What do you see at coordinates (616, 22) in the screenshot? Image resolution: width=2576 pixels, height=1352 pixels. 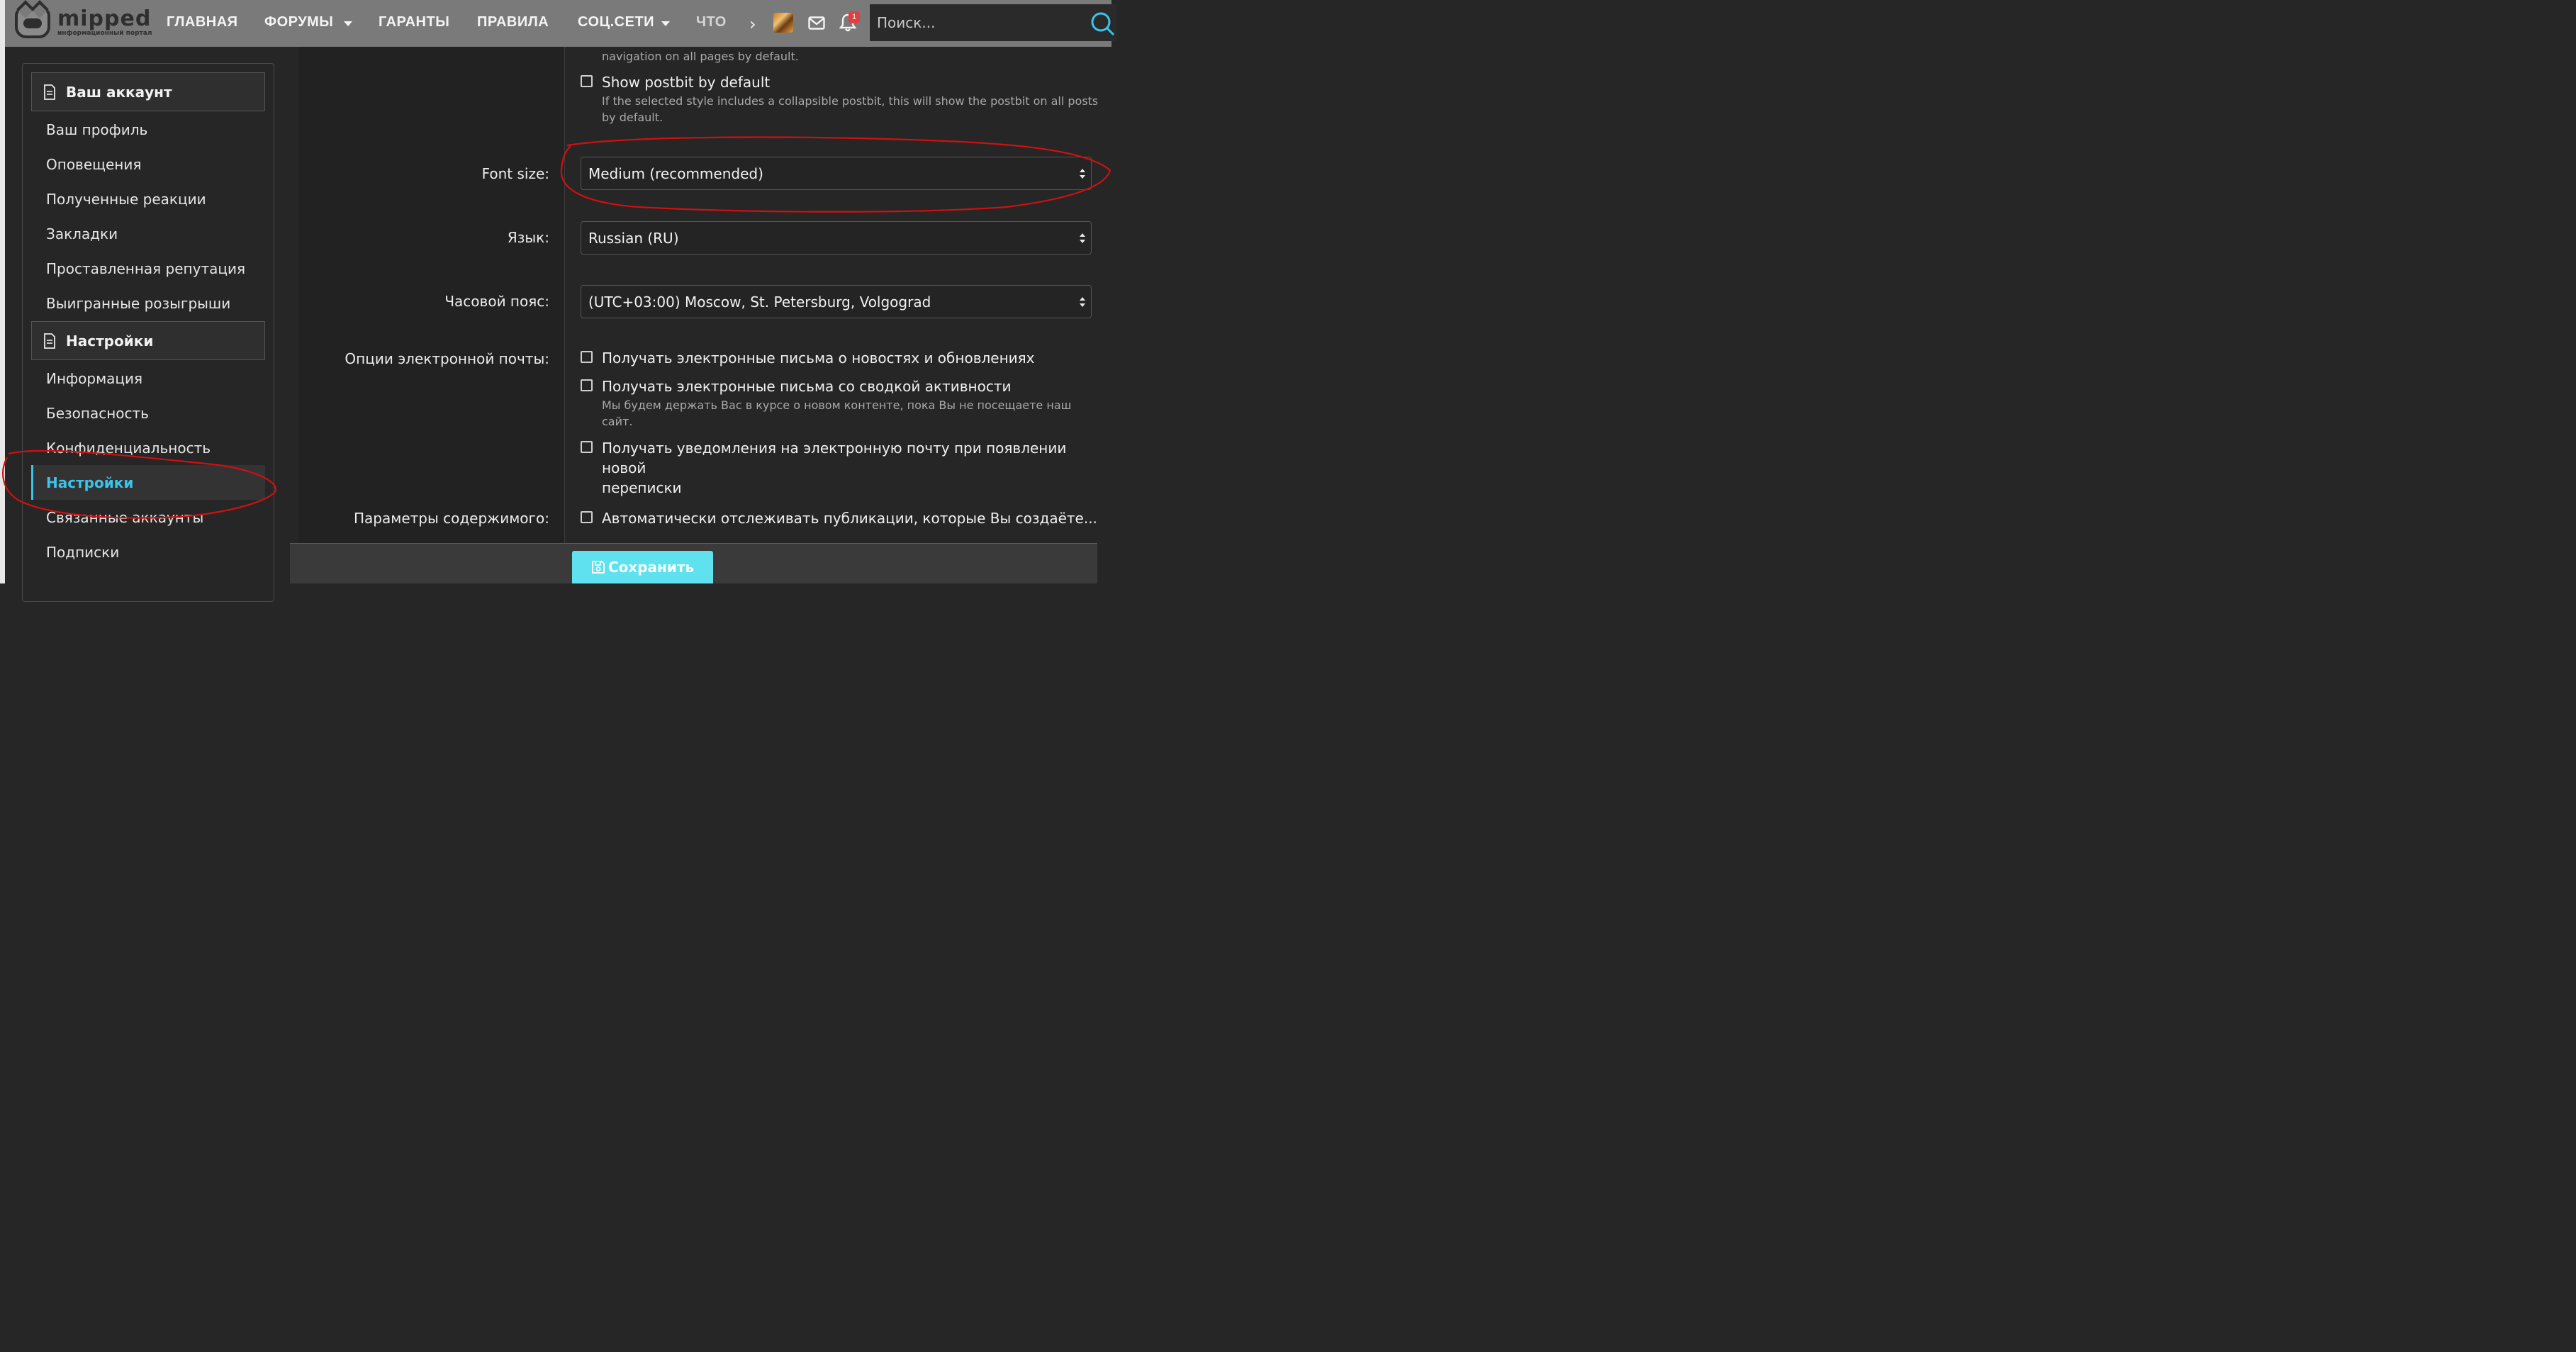 I see `nav-item-social: СОЦ.СЕТИ` at bounding box center [616, 22].